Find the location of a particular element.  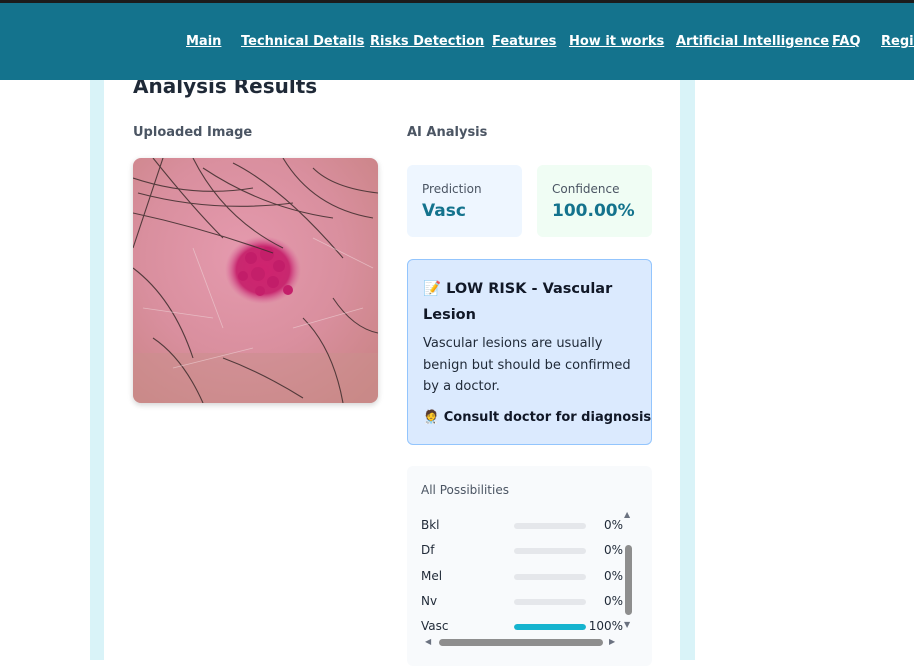

possibility-label: Bkl is located at coordinates (430, 525).